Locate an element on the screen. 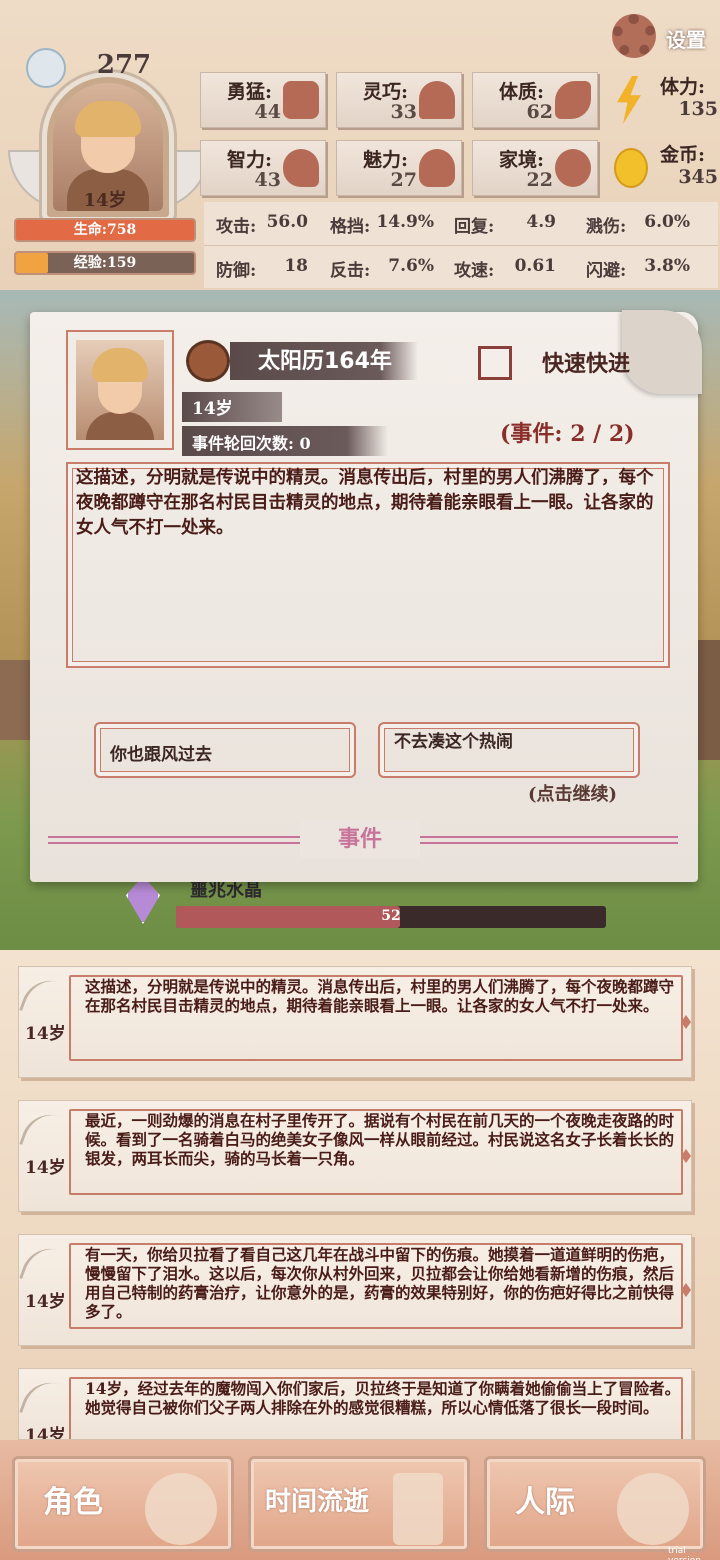 This screenshot has height=1560, width=720. stats-divider is located at coordinates (461, 245).